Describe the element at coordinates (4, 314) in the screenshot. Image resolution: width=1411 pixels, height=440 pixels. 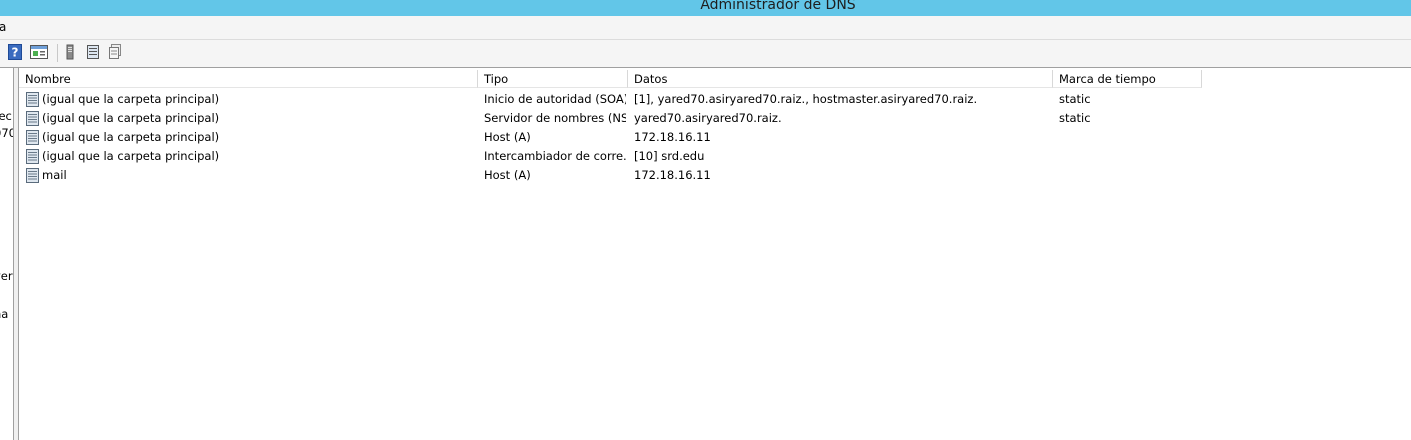
I see `tree-node-fragment: na` at that location.